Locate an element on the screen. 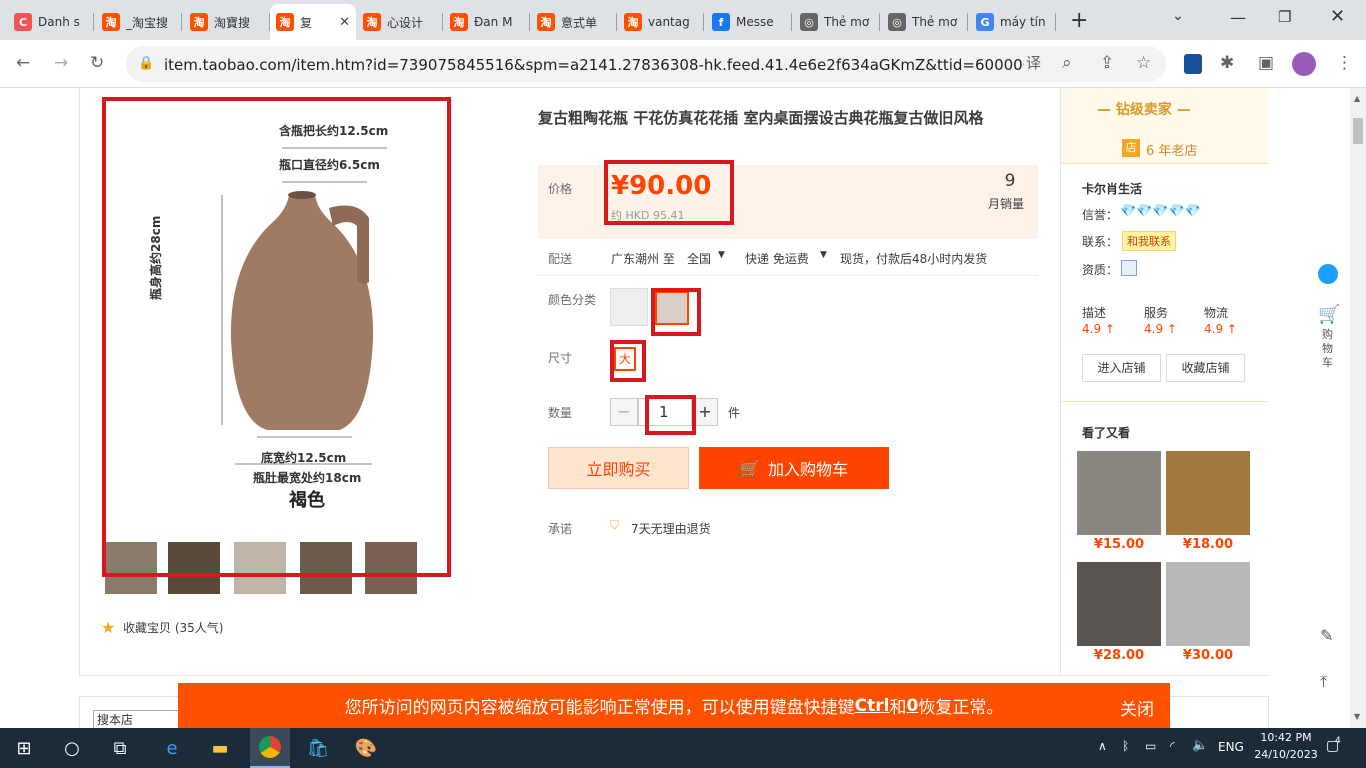  related-item-price: ¥15.00 is located at coordinates (1119, 544).